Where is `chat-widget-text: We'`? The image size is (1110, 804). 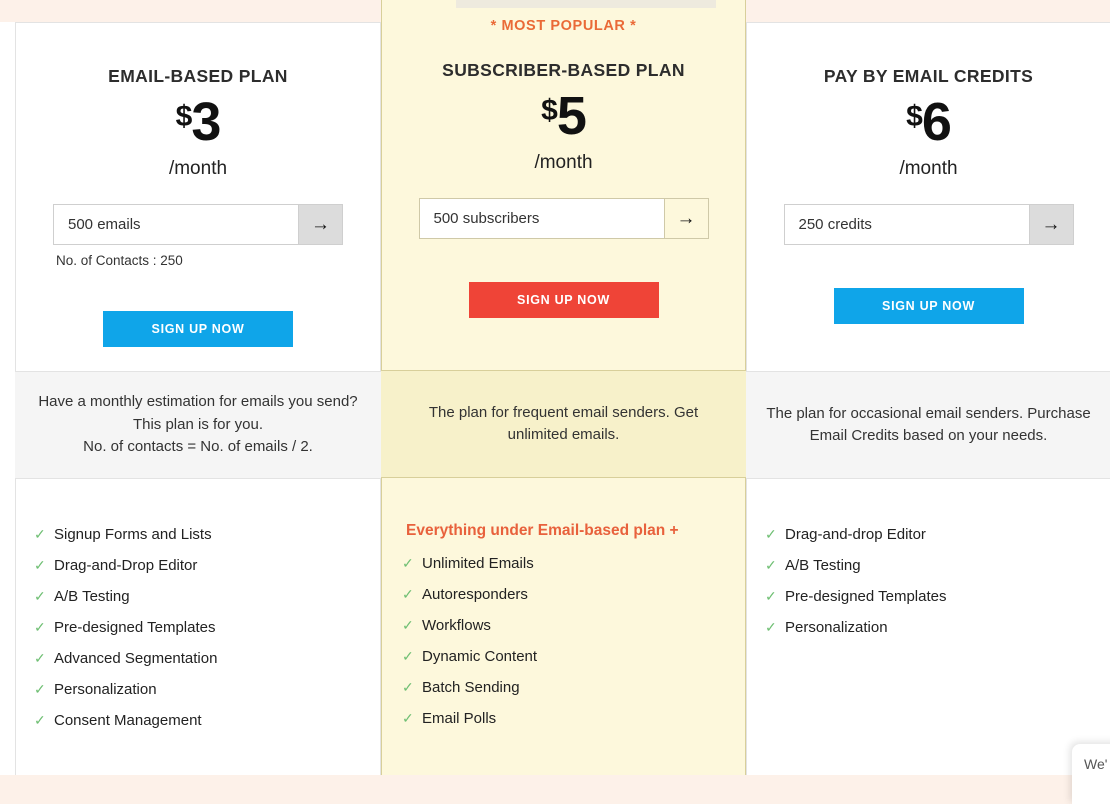 chat-widget-text: We' is located at coordinates (1096, 764).